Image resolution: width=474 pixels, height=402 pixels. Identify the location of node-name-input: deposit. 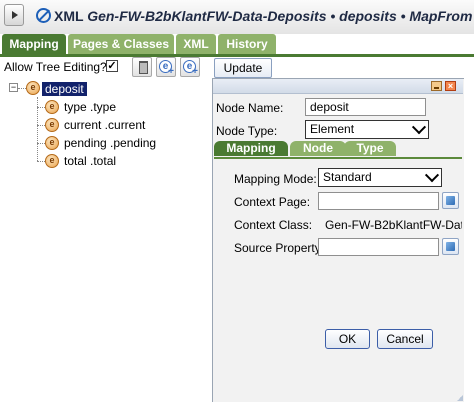
(365, 107).